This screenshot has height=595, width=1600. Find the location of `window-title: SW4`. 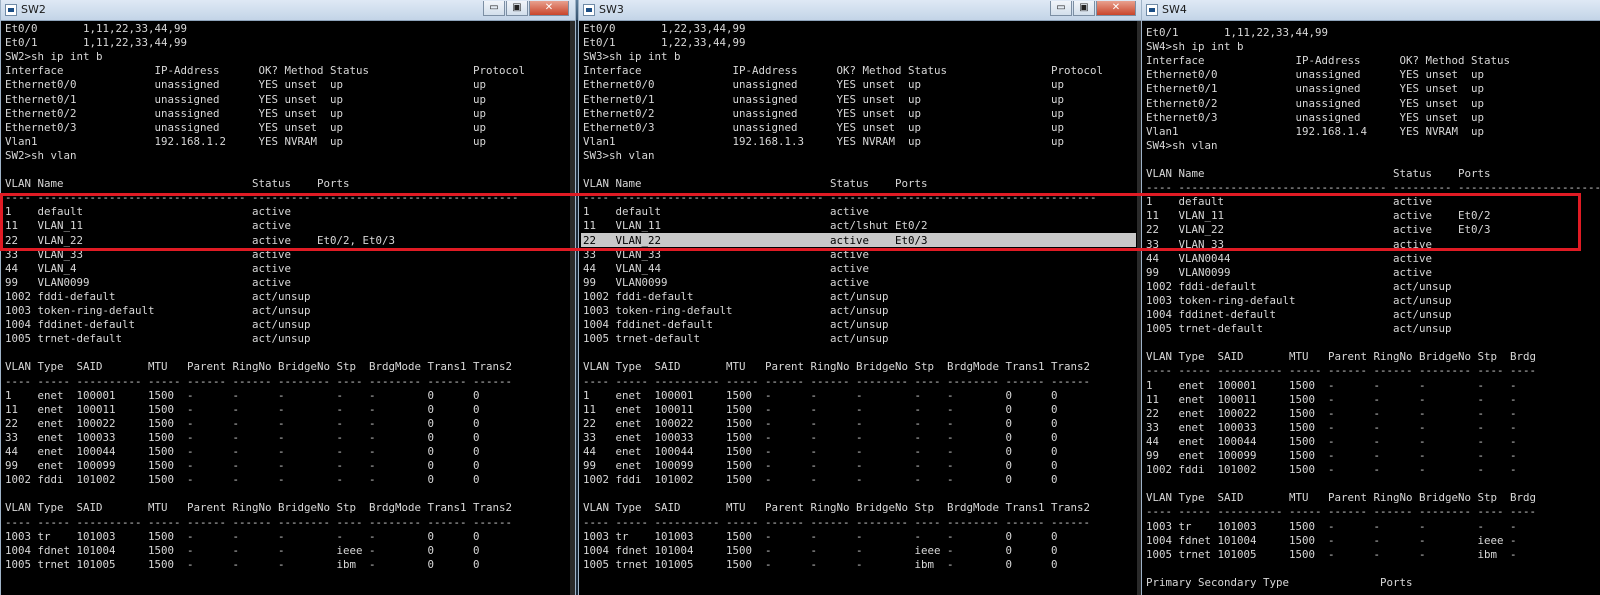

window-title: SW4 is located at coordinates (1174, 9).